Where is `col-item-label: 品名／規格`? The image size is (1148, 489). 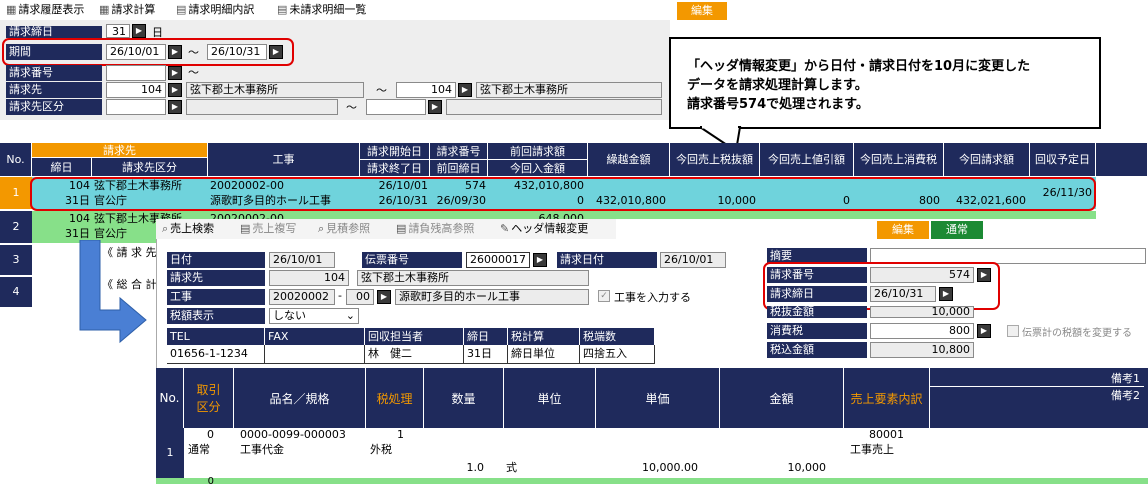
col-item-label: 品名／規格 is located at coordinates (299, 398).